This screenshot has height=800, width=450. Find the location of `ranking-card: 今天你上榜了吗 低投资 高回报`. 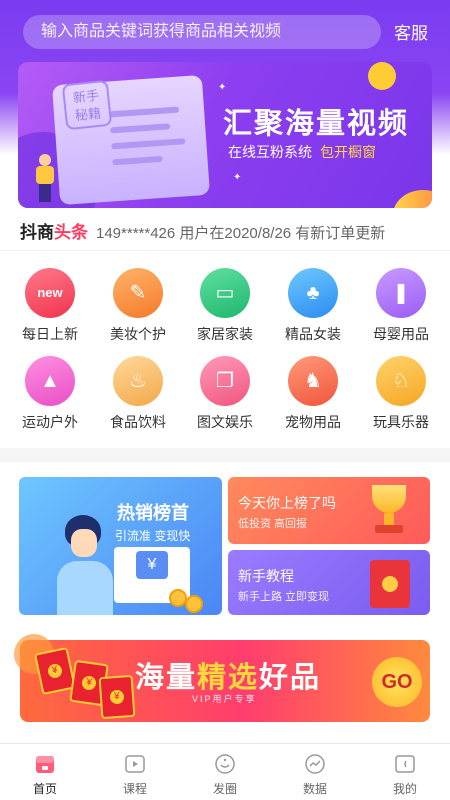

ranking-card: 今天你上榜了吗 低投资 高回报 is located at coordinates (329, 510).